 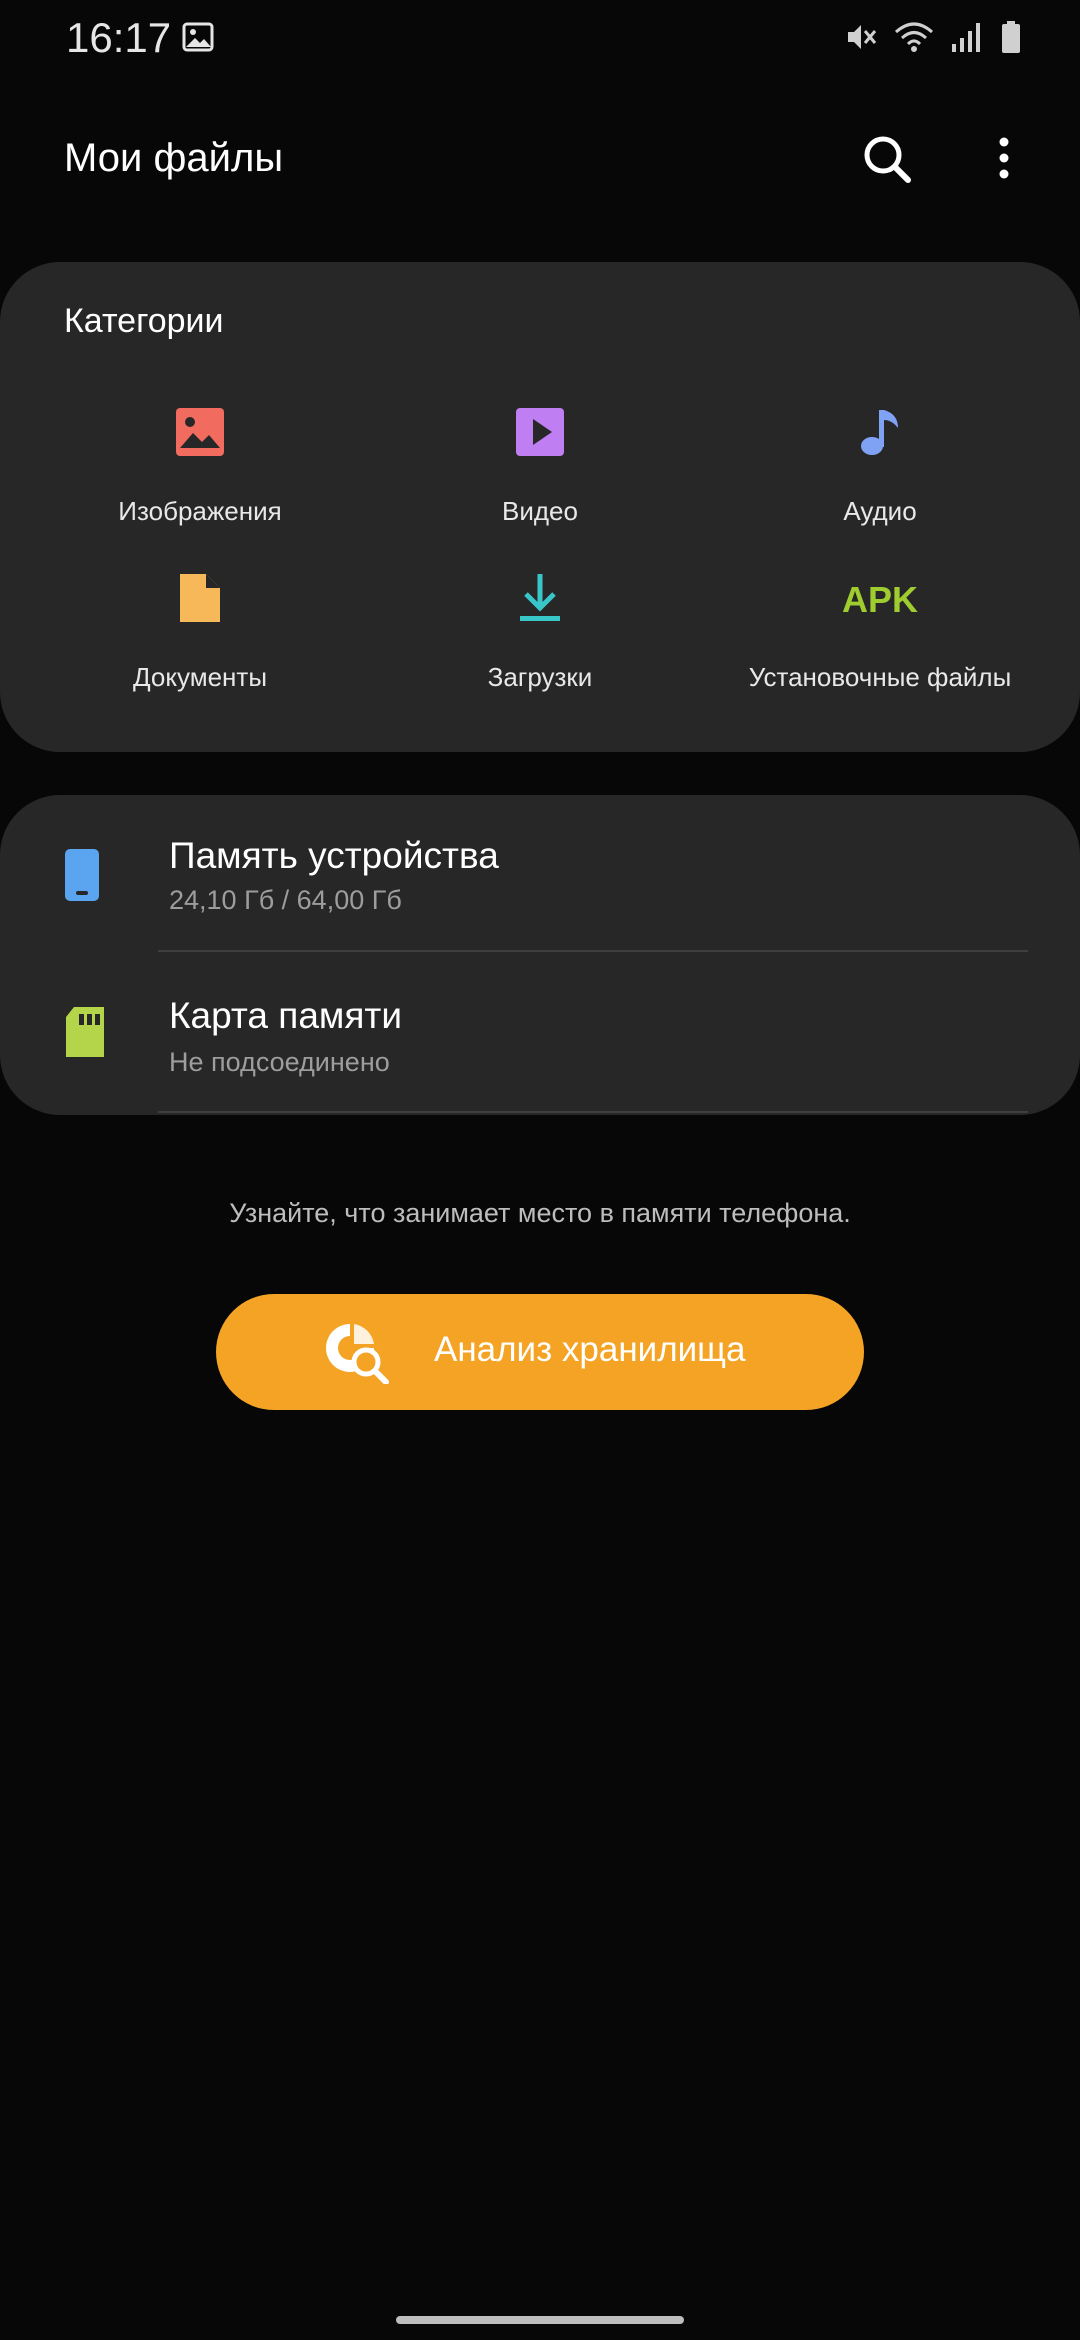 I want to click on mute-icon, so click(x=862, y=37).